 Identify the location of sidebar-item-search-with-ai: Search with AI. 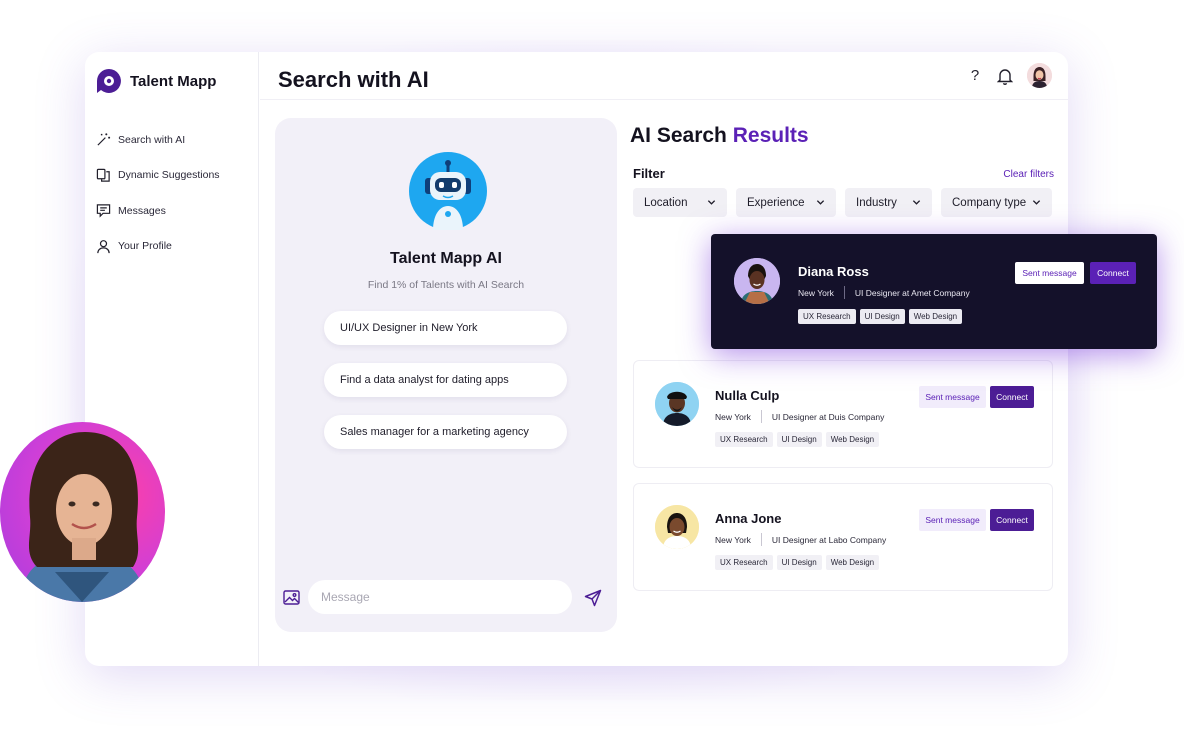
(158, 140).